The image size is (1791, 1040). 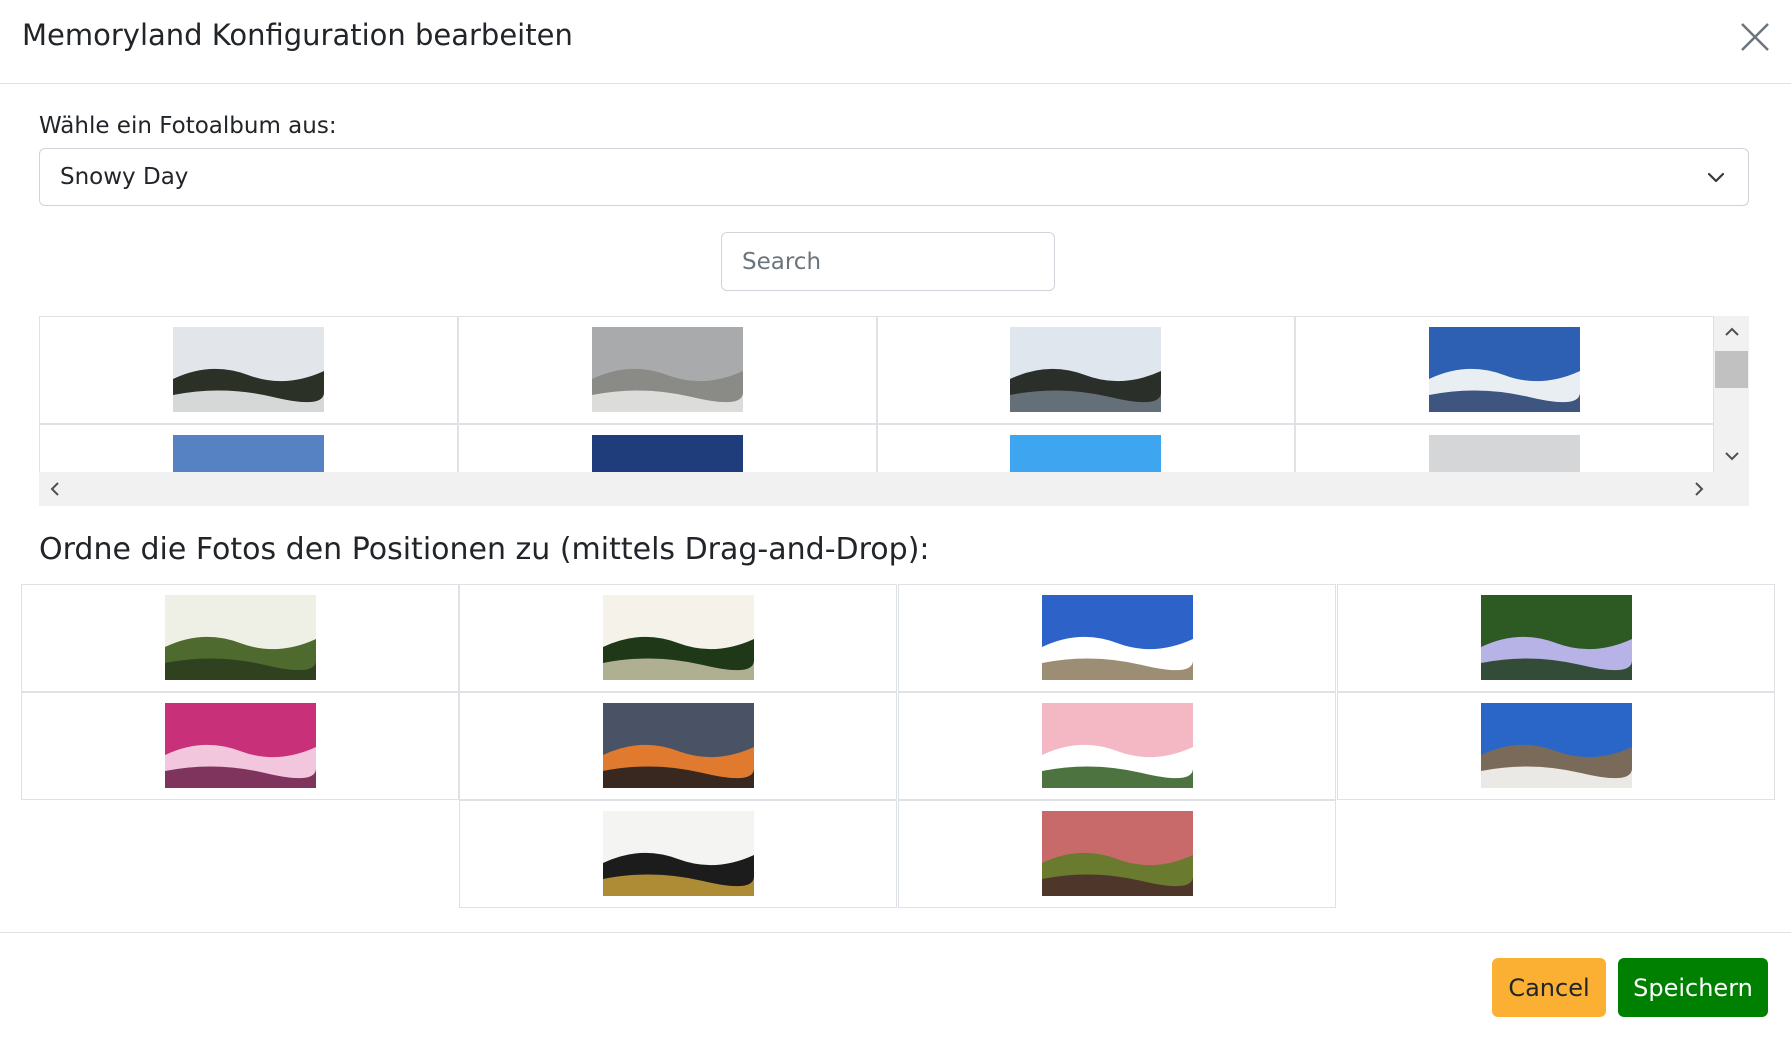 What do you see at coordinates (1732, 332) in the screenshot?
I see `scroll-up-icon` at bounding box center [1732, 332].